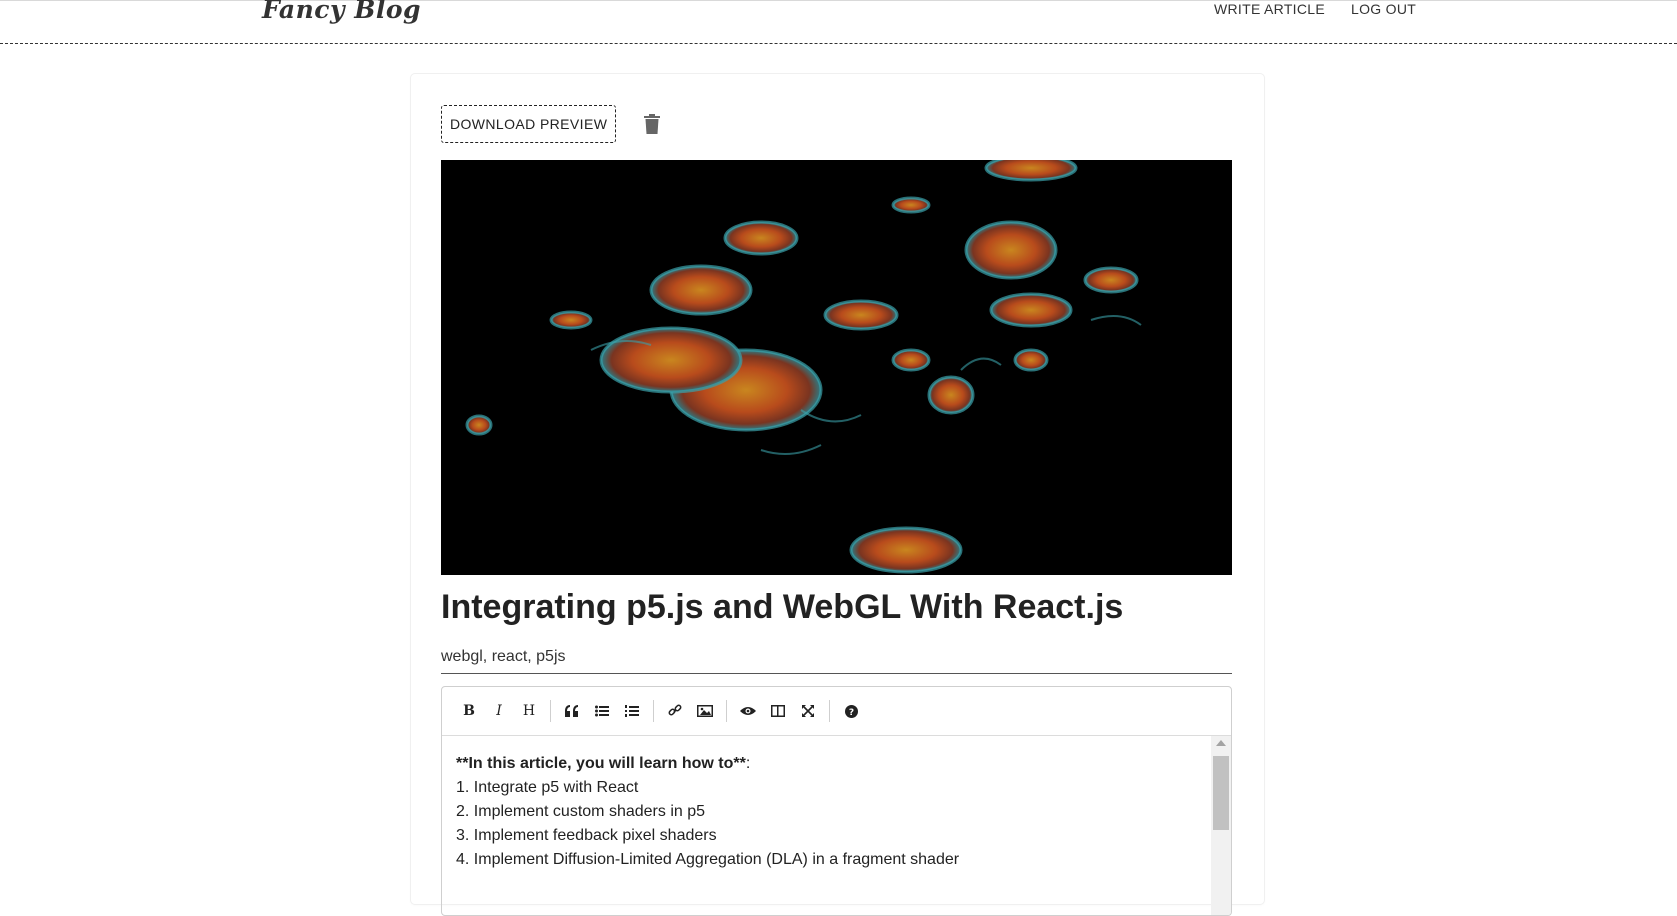 This screenshot has width=1677, height=916. What do you see at coordinates (529, 124) in the screenshot?
I see `download-preview-button: DOWNLOAD PREVIEW` at bounding box center [529, 124].